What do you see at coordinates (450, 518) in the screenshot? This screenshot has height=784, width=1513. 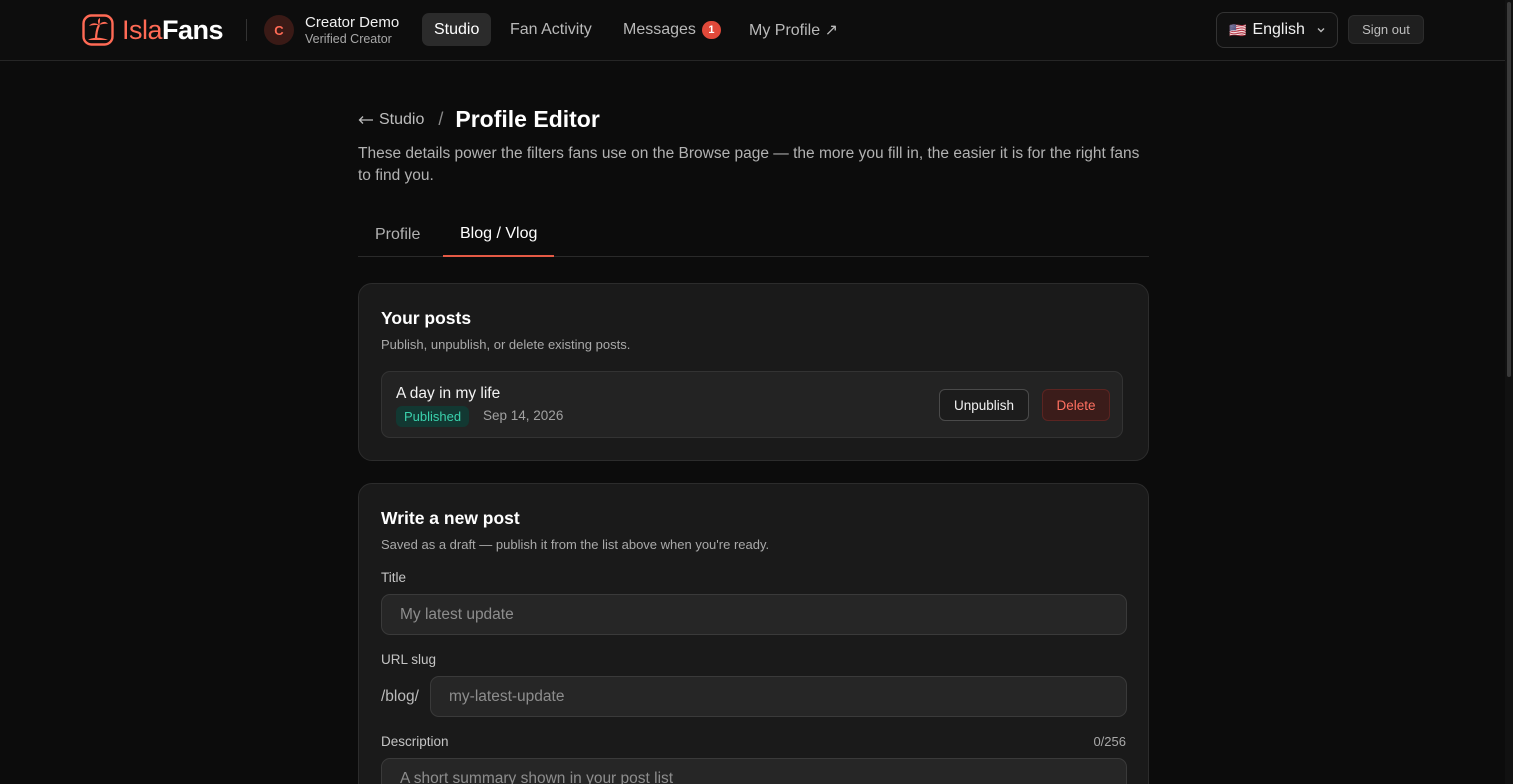 I see `new-post-title: Write a new post` at bounding box center [450, 518].